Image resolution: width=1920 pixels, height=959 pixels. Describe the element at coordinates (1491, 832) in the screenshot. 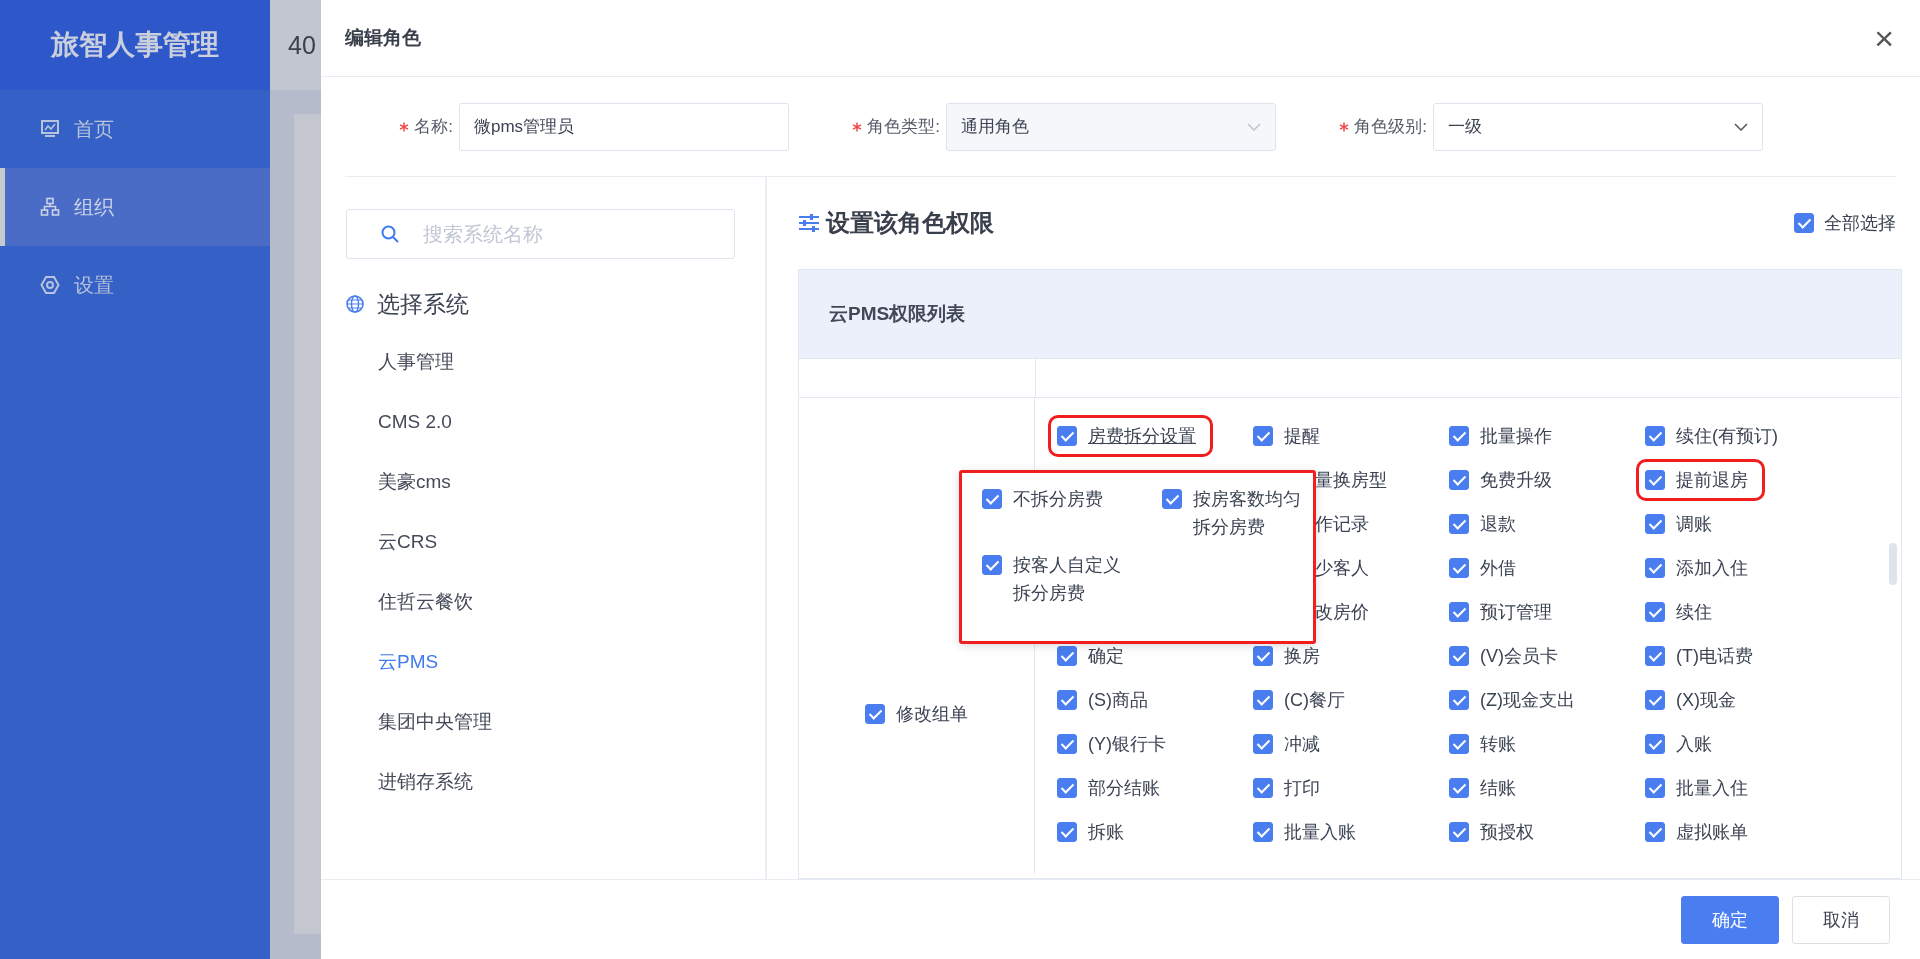

I see `permission-checkbox: 预授权` at that location.